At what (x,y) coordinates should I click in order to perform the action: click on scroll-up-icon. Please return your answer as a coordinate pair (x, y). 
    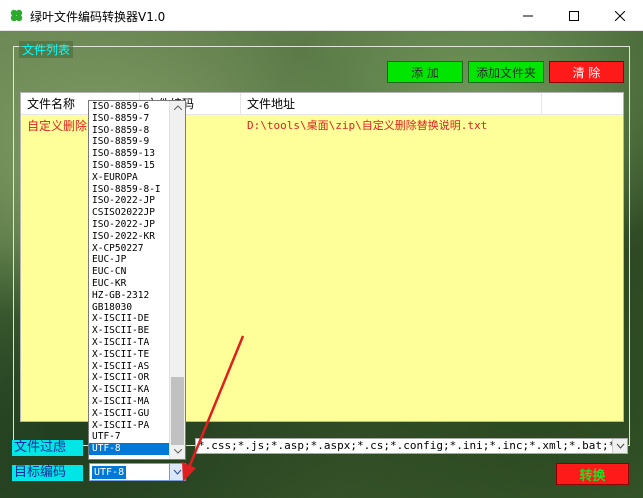
    Looking at the image, I should click on (178, 107).